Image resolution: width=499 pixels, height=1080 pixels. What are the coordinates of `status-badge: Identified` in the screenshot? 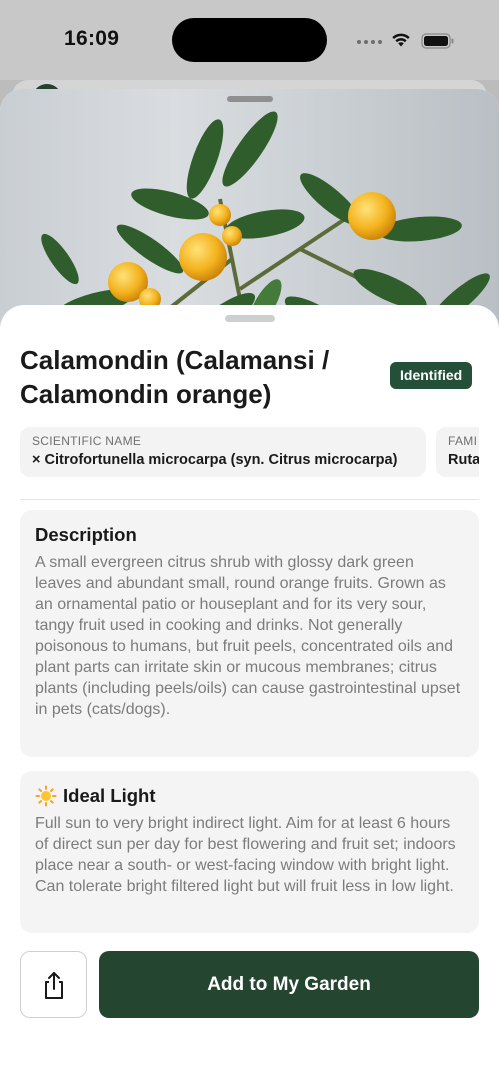 It's located at (431, 375).